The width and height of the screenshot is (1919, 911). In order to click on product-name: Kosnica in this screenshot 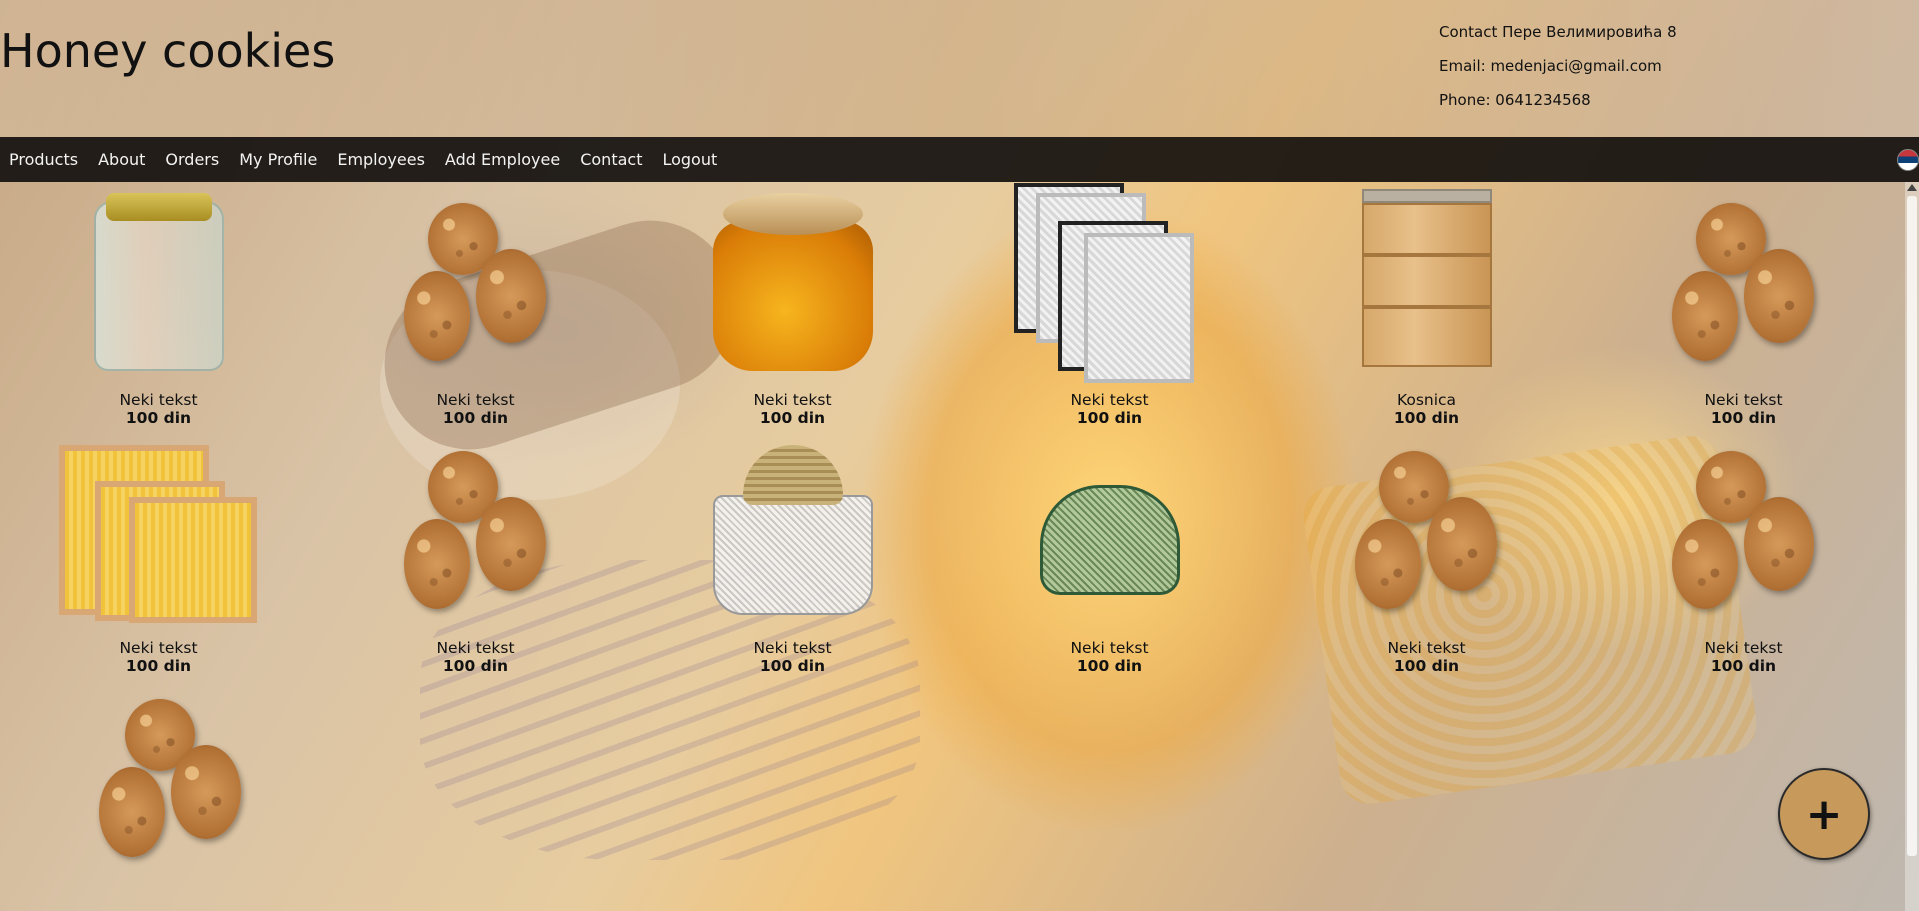, I will do `click(1426, 400)`.